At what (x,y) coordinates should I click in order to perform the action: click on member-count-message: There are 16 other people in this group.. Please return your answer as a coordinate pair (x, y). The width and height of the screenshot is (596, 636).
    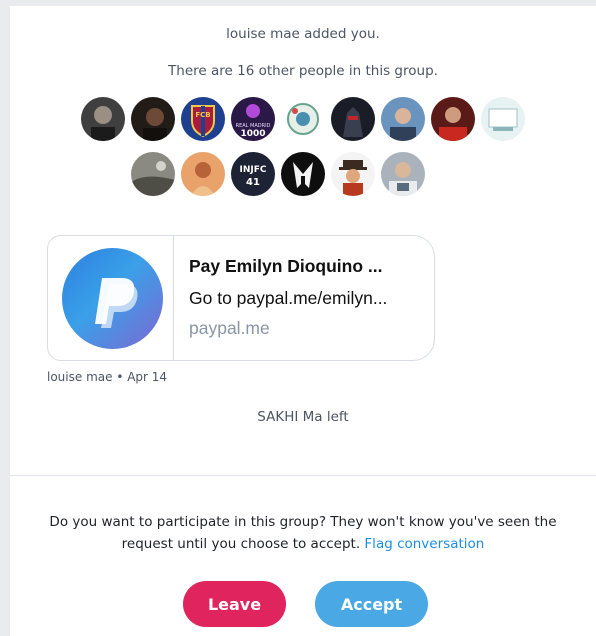
    Looking at the image, I should click on (303, 71).